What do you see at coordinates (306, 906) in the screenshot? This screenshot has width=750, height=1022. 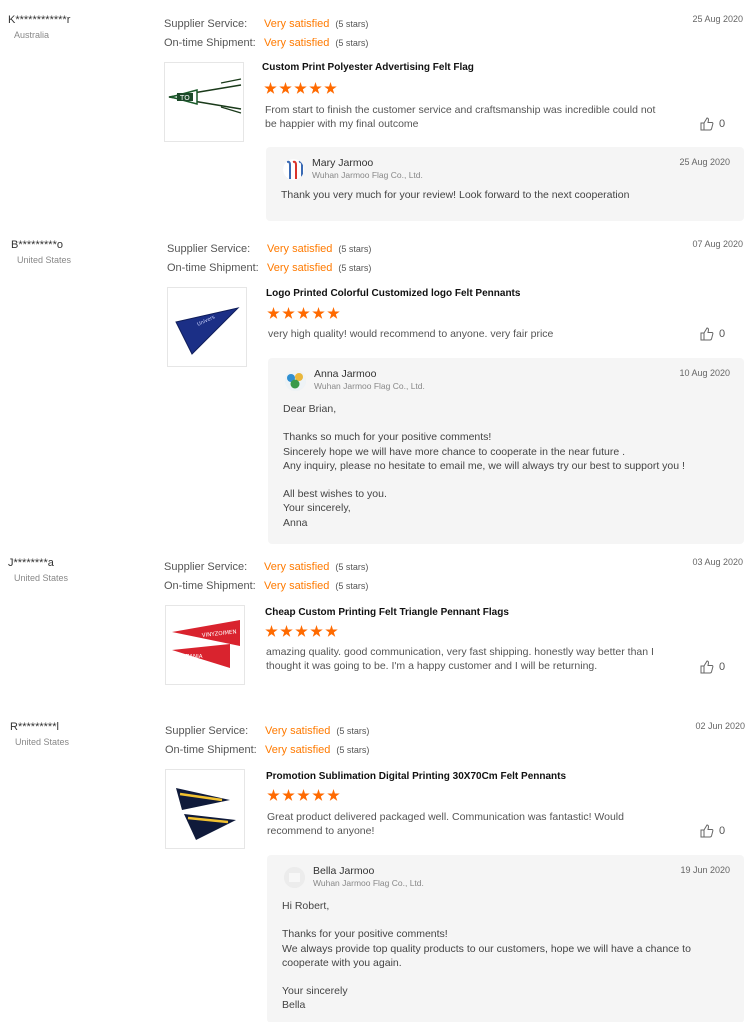 I see `reply-line: Hi Robert,` at bounding box center [306, 906].